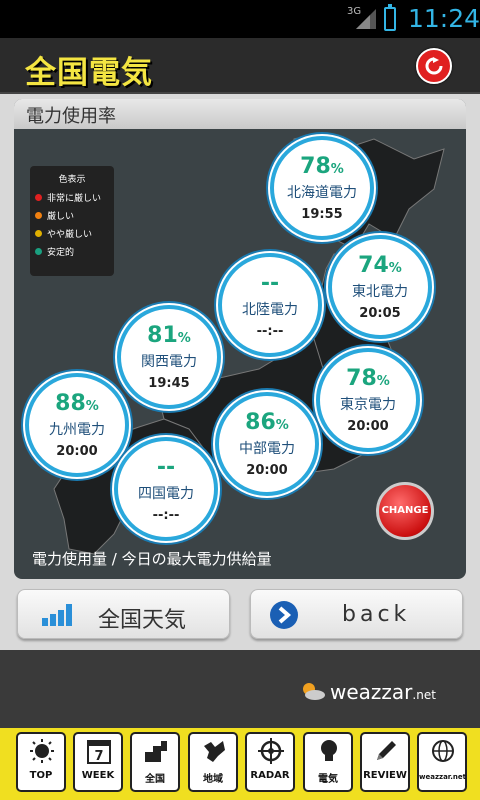 Image resolution: width=480 pixels, height=800 pixels. Describe the element at coordinates (444, 18) in the screenshot. I see `clock: 11:24` at that location.